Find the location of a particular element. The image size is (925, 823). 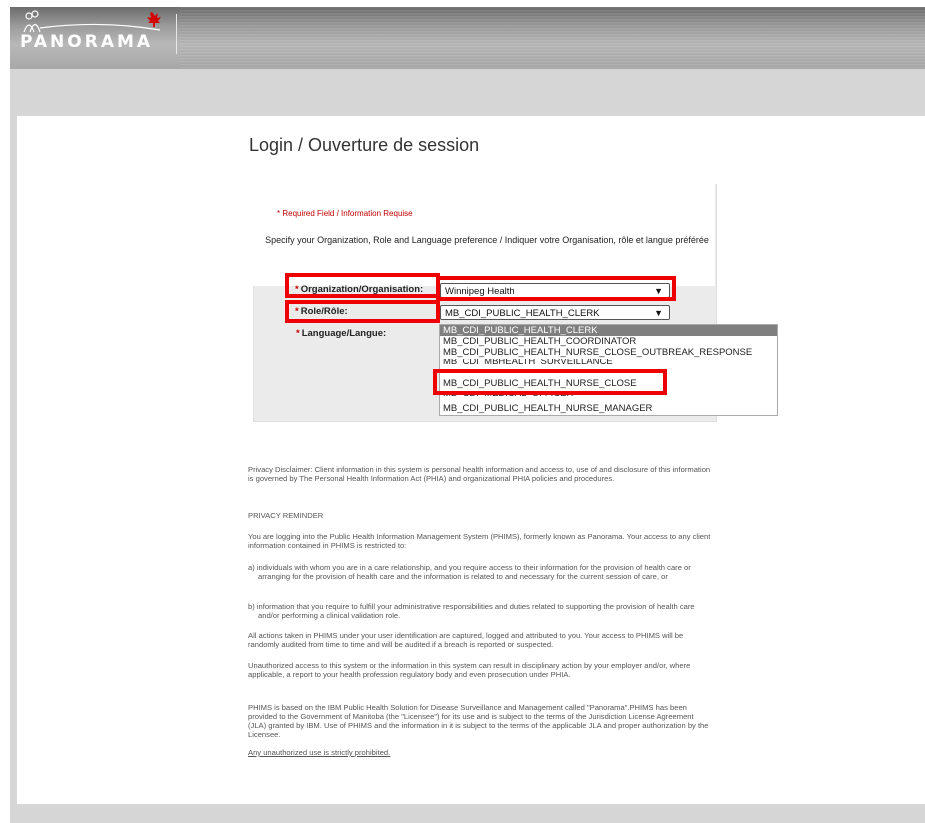

privacy-reminder-heading: PRIVACY REMINDER is located at coordinates (286, 515).